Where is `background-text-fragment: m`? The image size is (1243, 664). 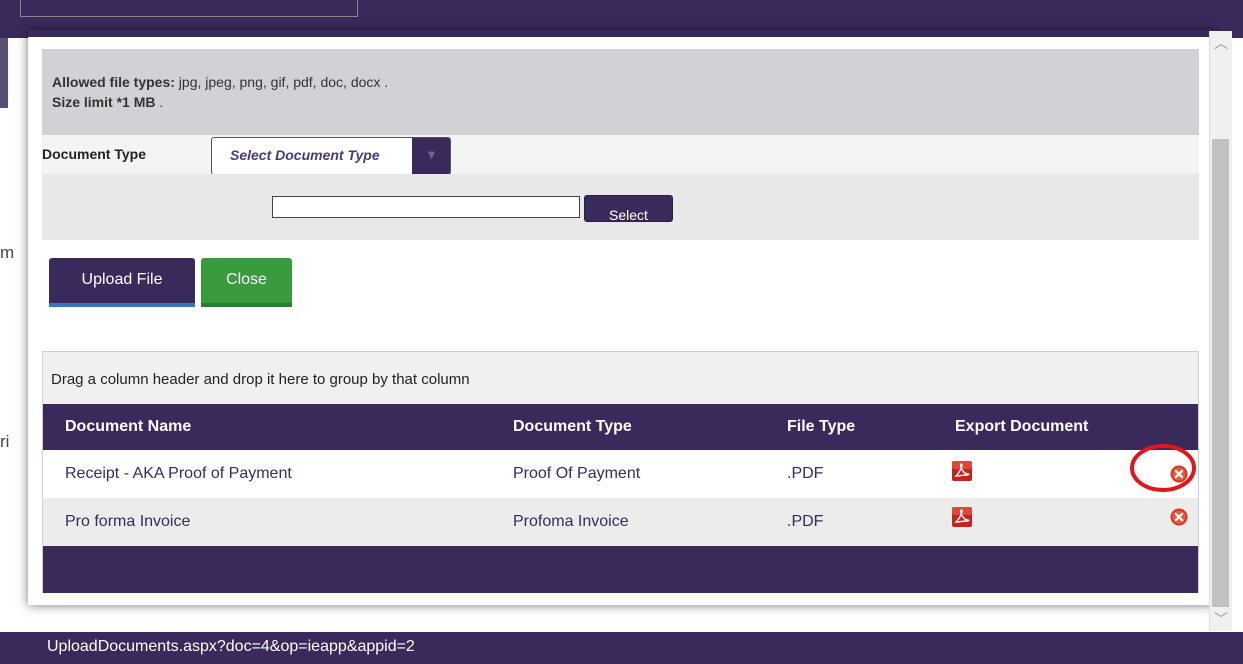
background-text-fragment: m is located at coordinates (7, 252).